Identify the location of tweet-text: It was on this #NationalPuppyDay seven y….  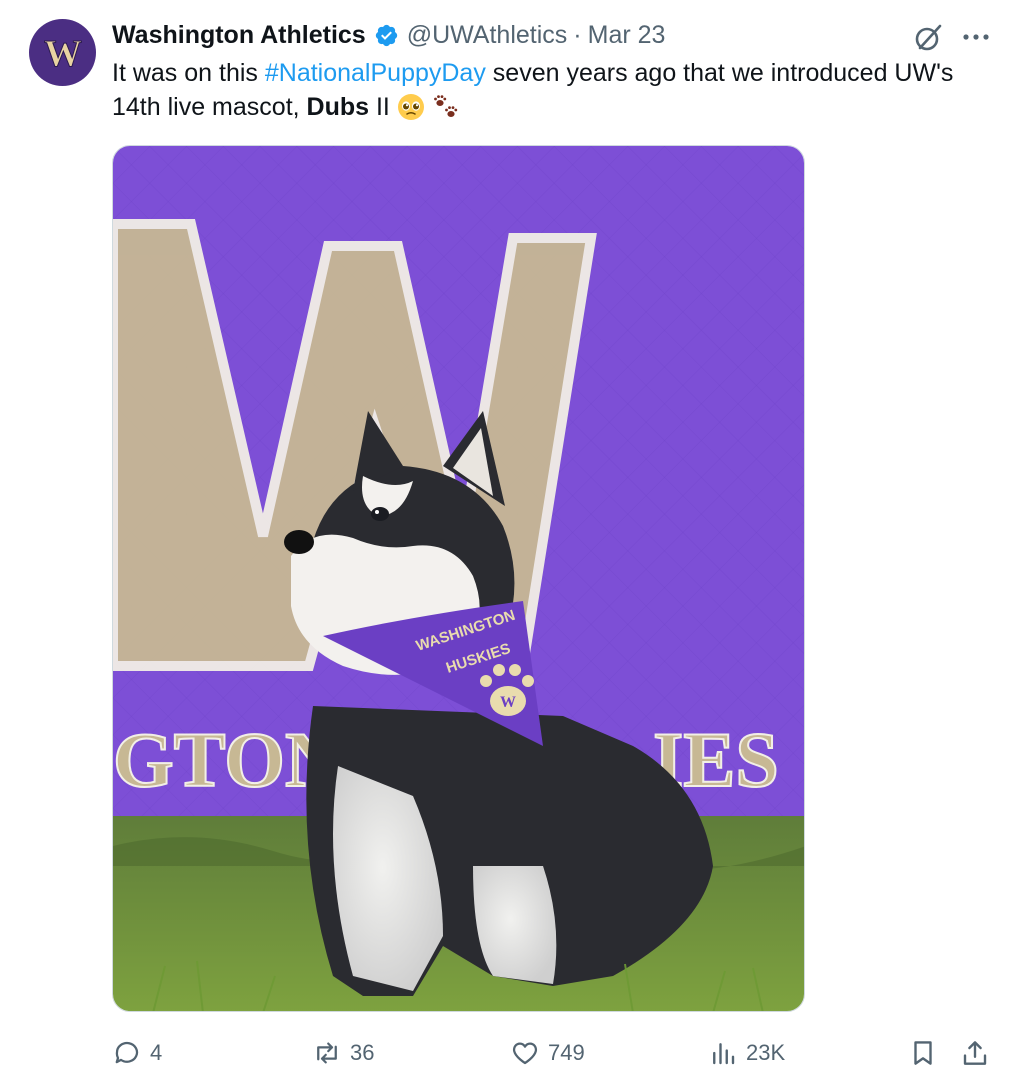
(552, 90).